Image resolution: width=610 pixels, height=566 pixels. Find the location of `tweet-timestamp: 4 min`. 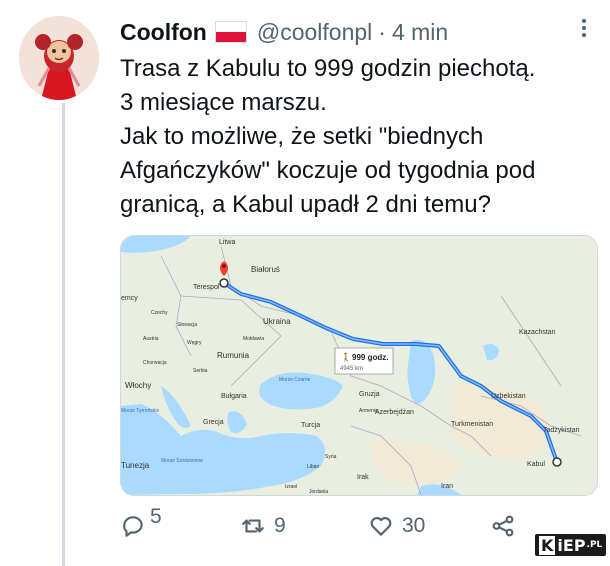

tweet-timestamp: 4 min is located at coordinates (420, 32).